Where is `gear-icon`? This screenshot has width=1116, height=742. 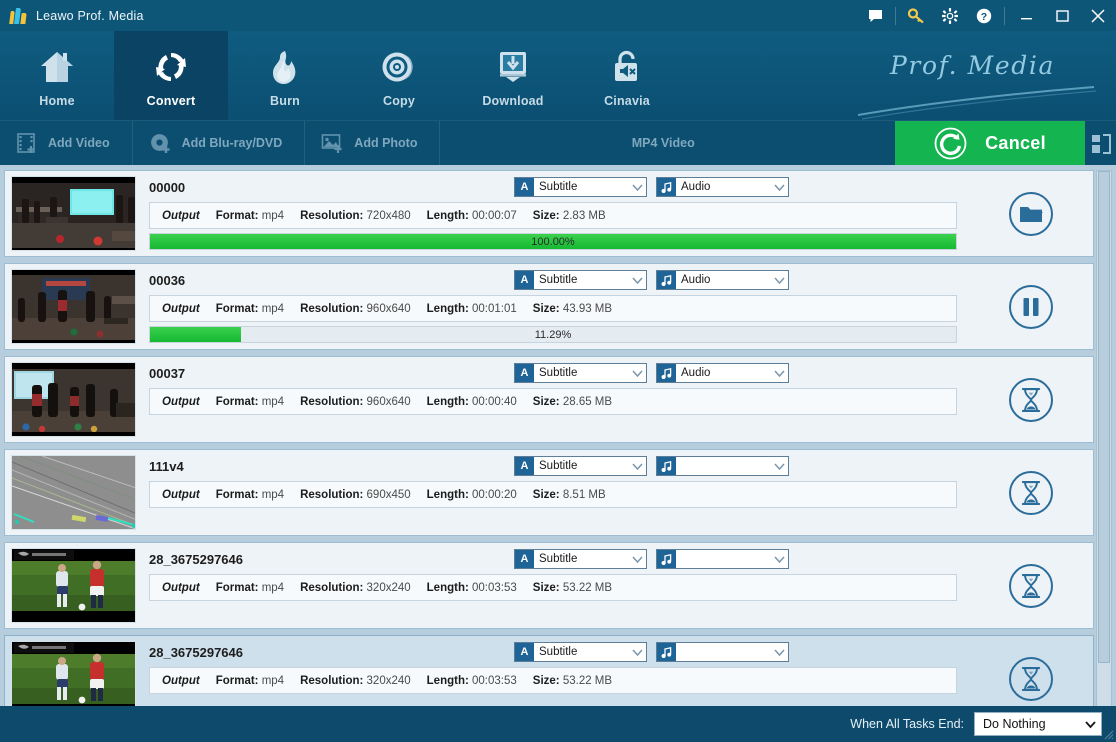
gear-icon is located at coordinates (950, 15).